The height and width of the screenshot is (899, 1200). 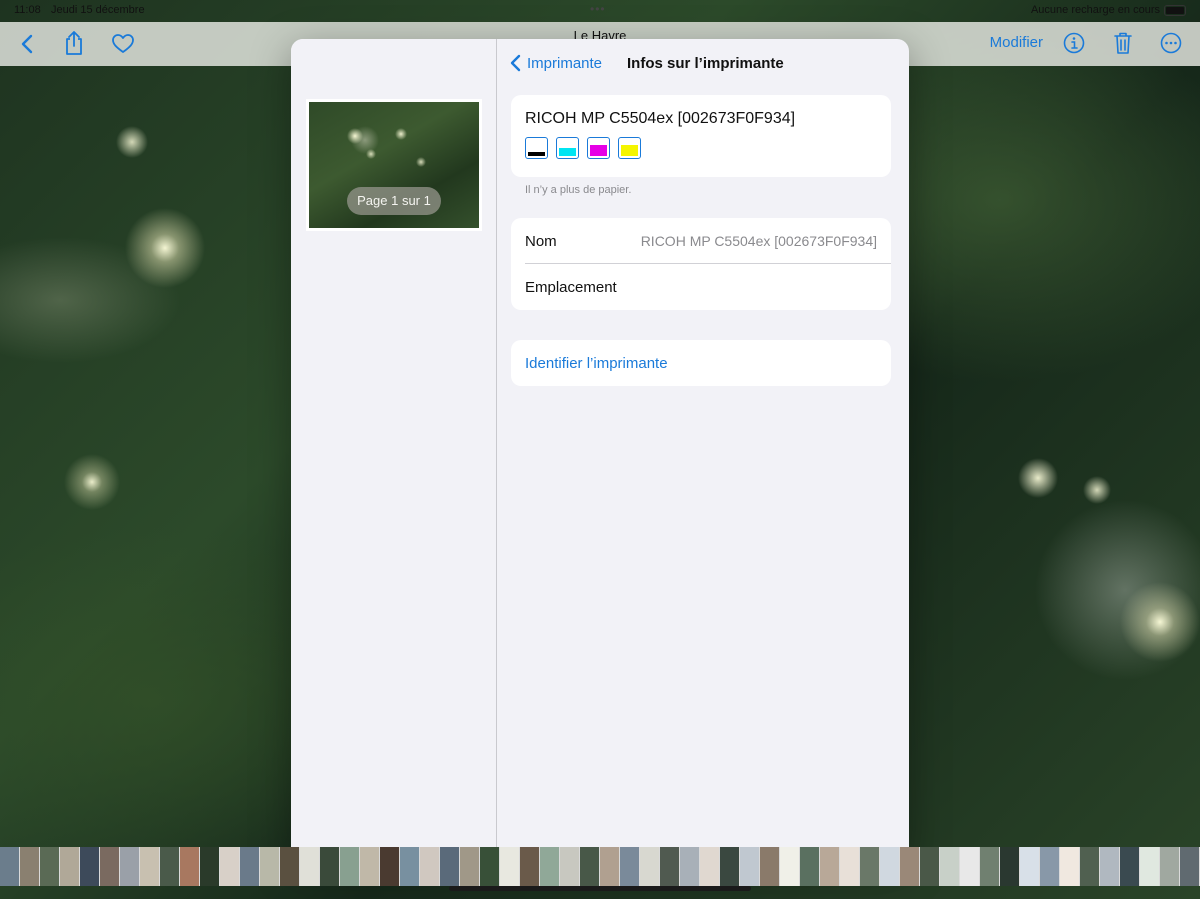 What do you see at coordinates (708, 287) in the screenshot?
I see `location-row: Emplacement` at bounding box center [708, 287].